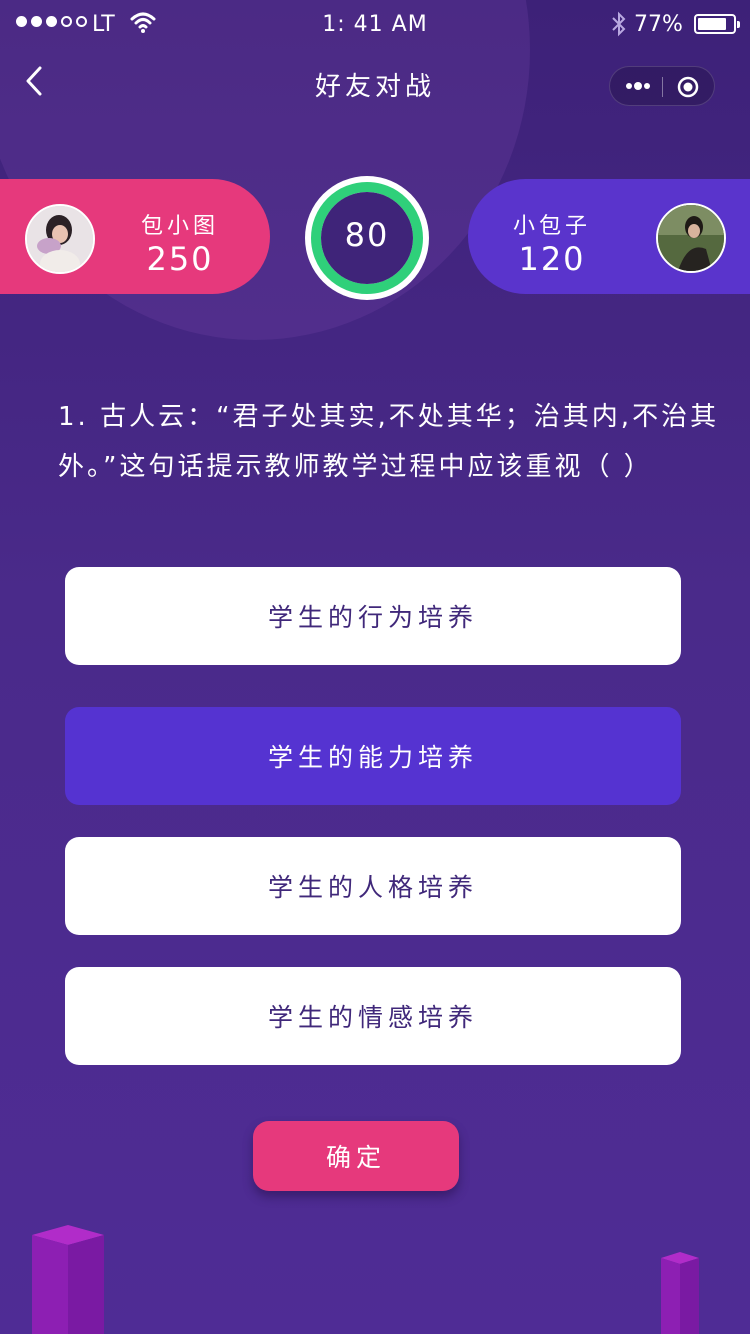  Describe the element at coordinates (552, 259) in the screenshot. I see `player-right-score: 120` at that location.